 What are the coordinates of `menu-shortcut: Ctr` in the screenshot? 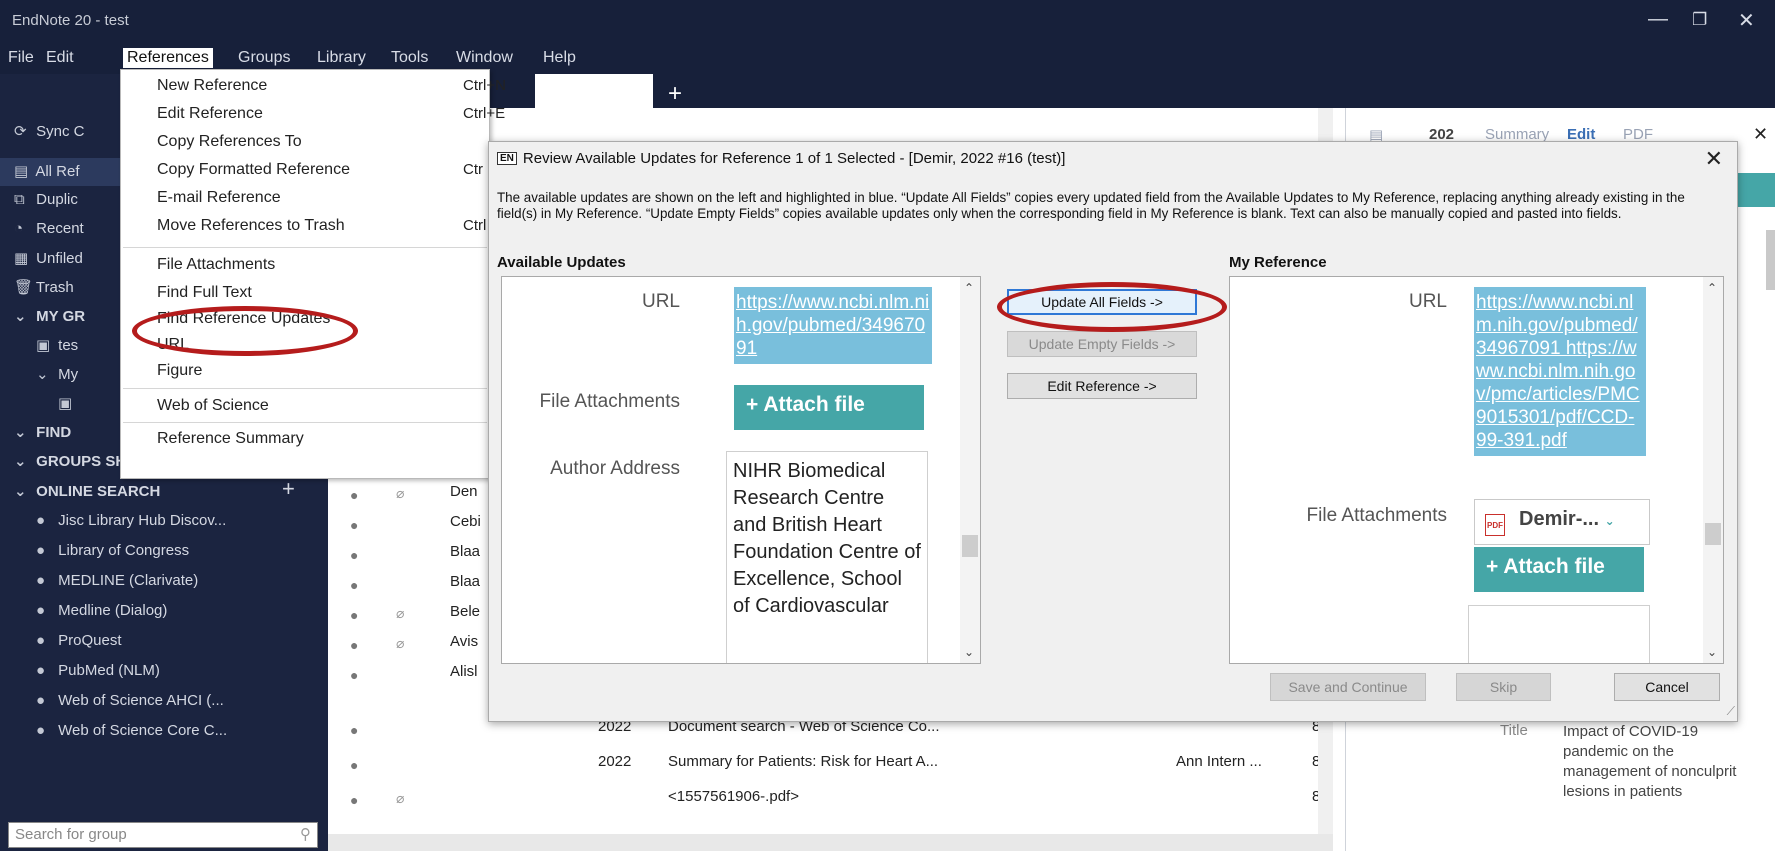 It's located at (473, 169).